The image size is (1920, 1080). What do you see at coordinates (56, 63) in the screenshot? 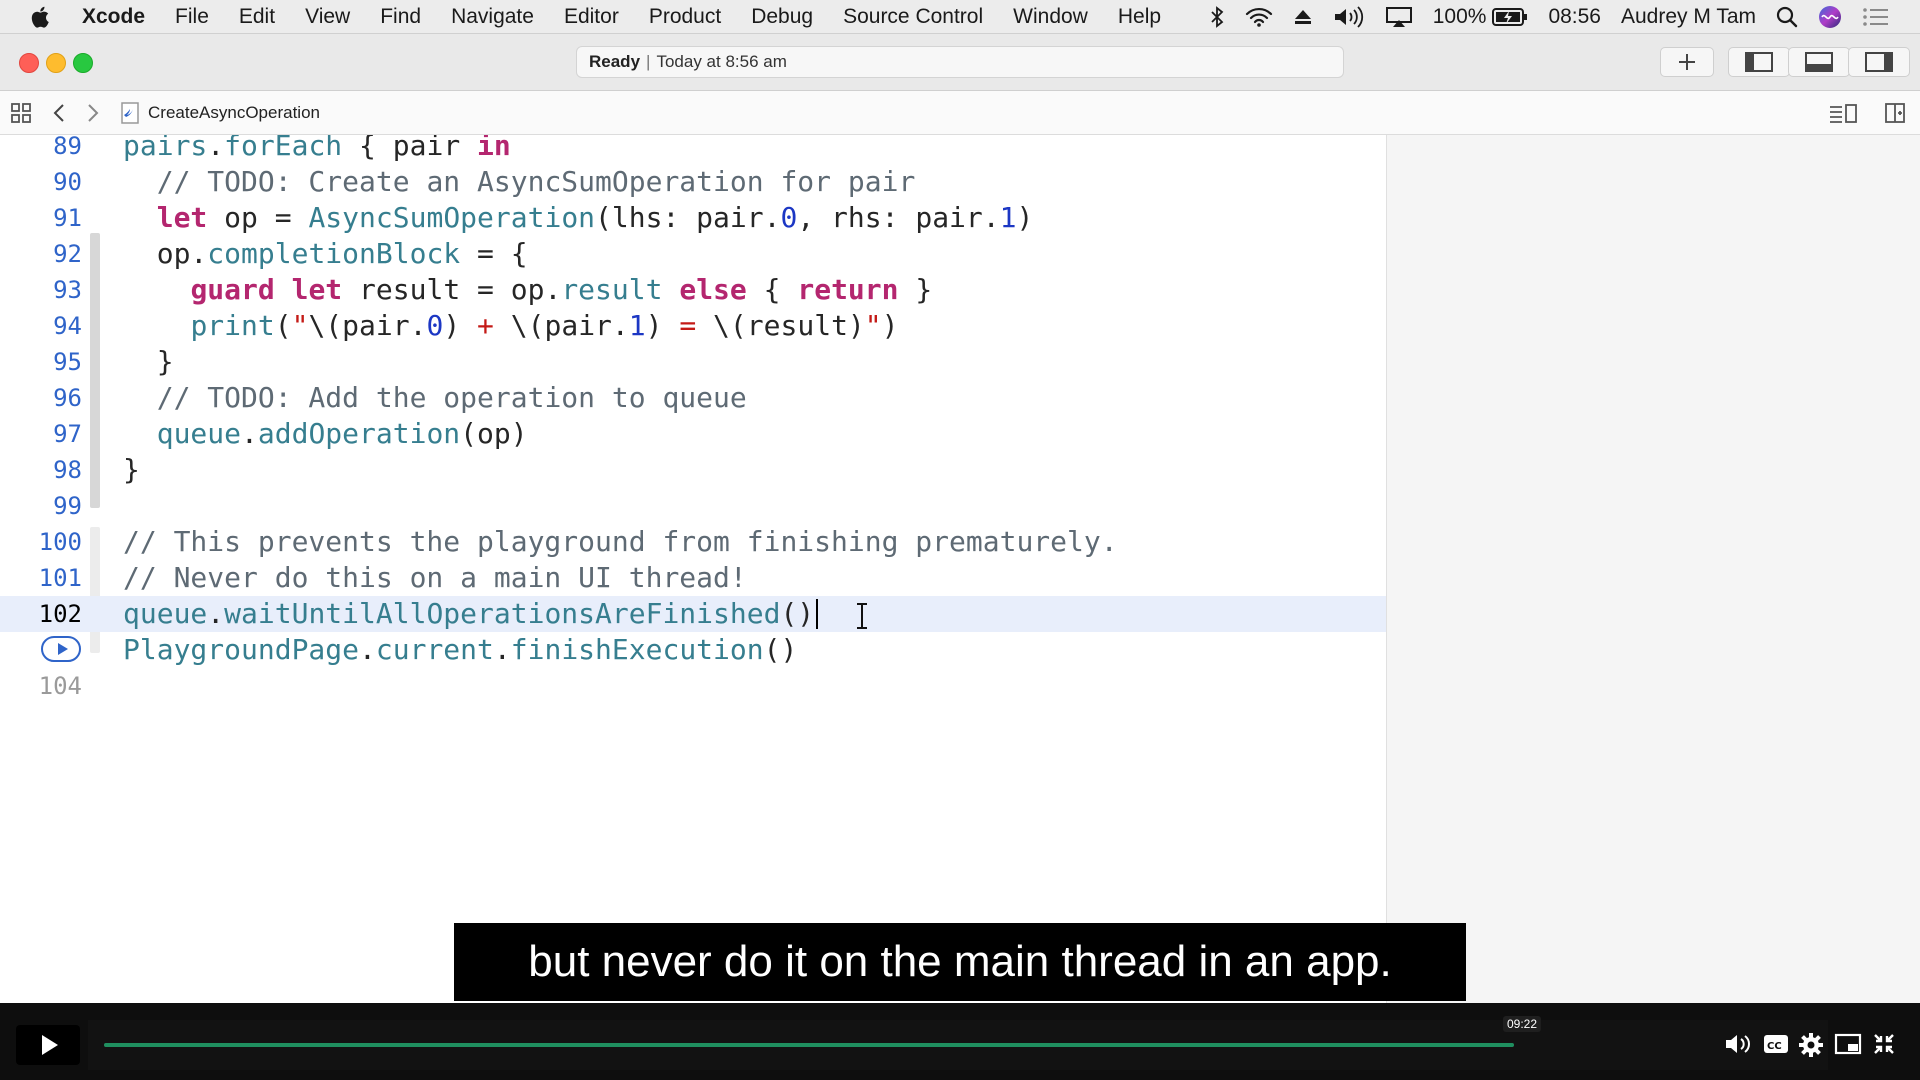
I see `window-minimize-button` at bounding box center [56, 63].